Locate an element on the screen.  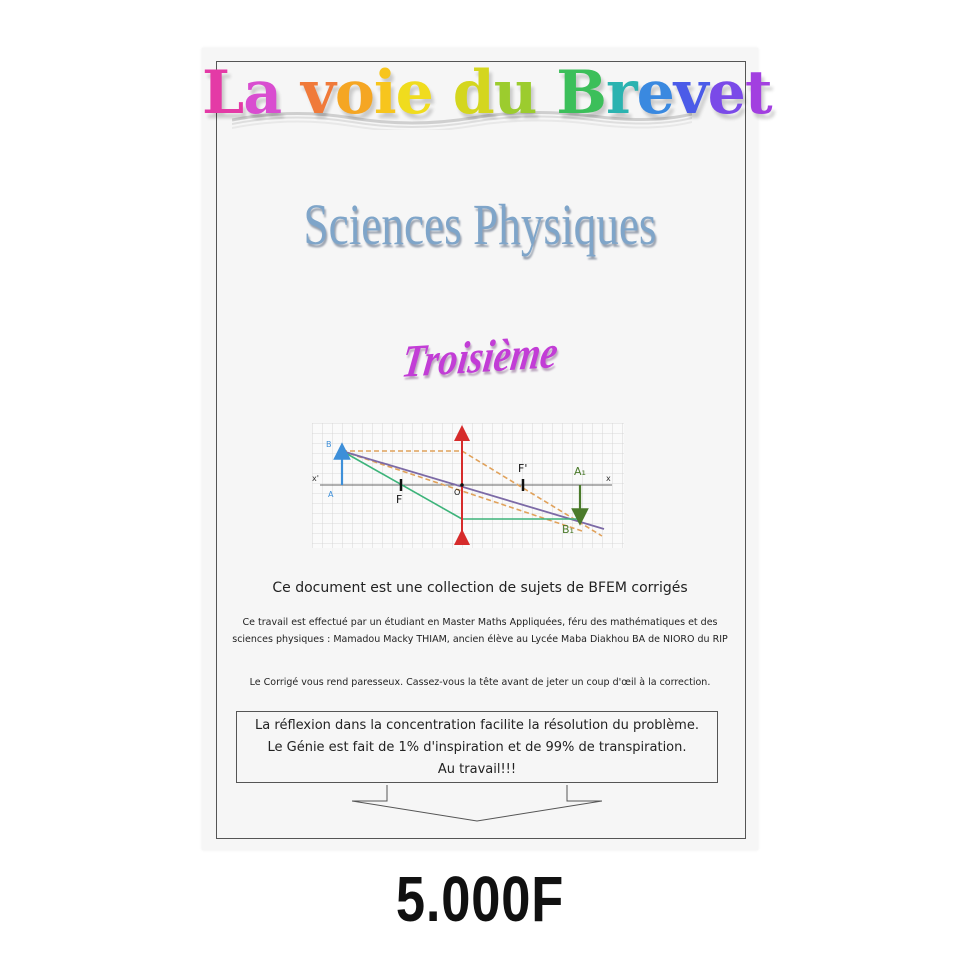
label-a1: A₁ is located at coordinates (580, 471).